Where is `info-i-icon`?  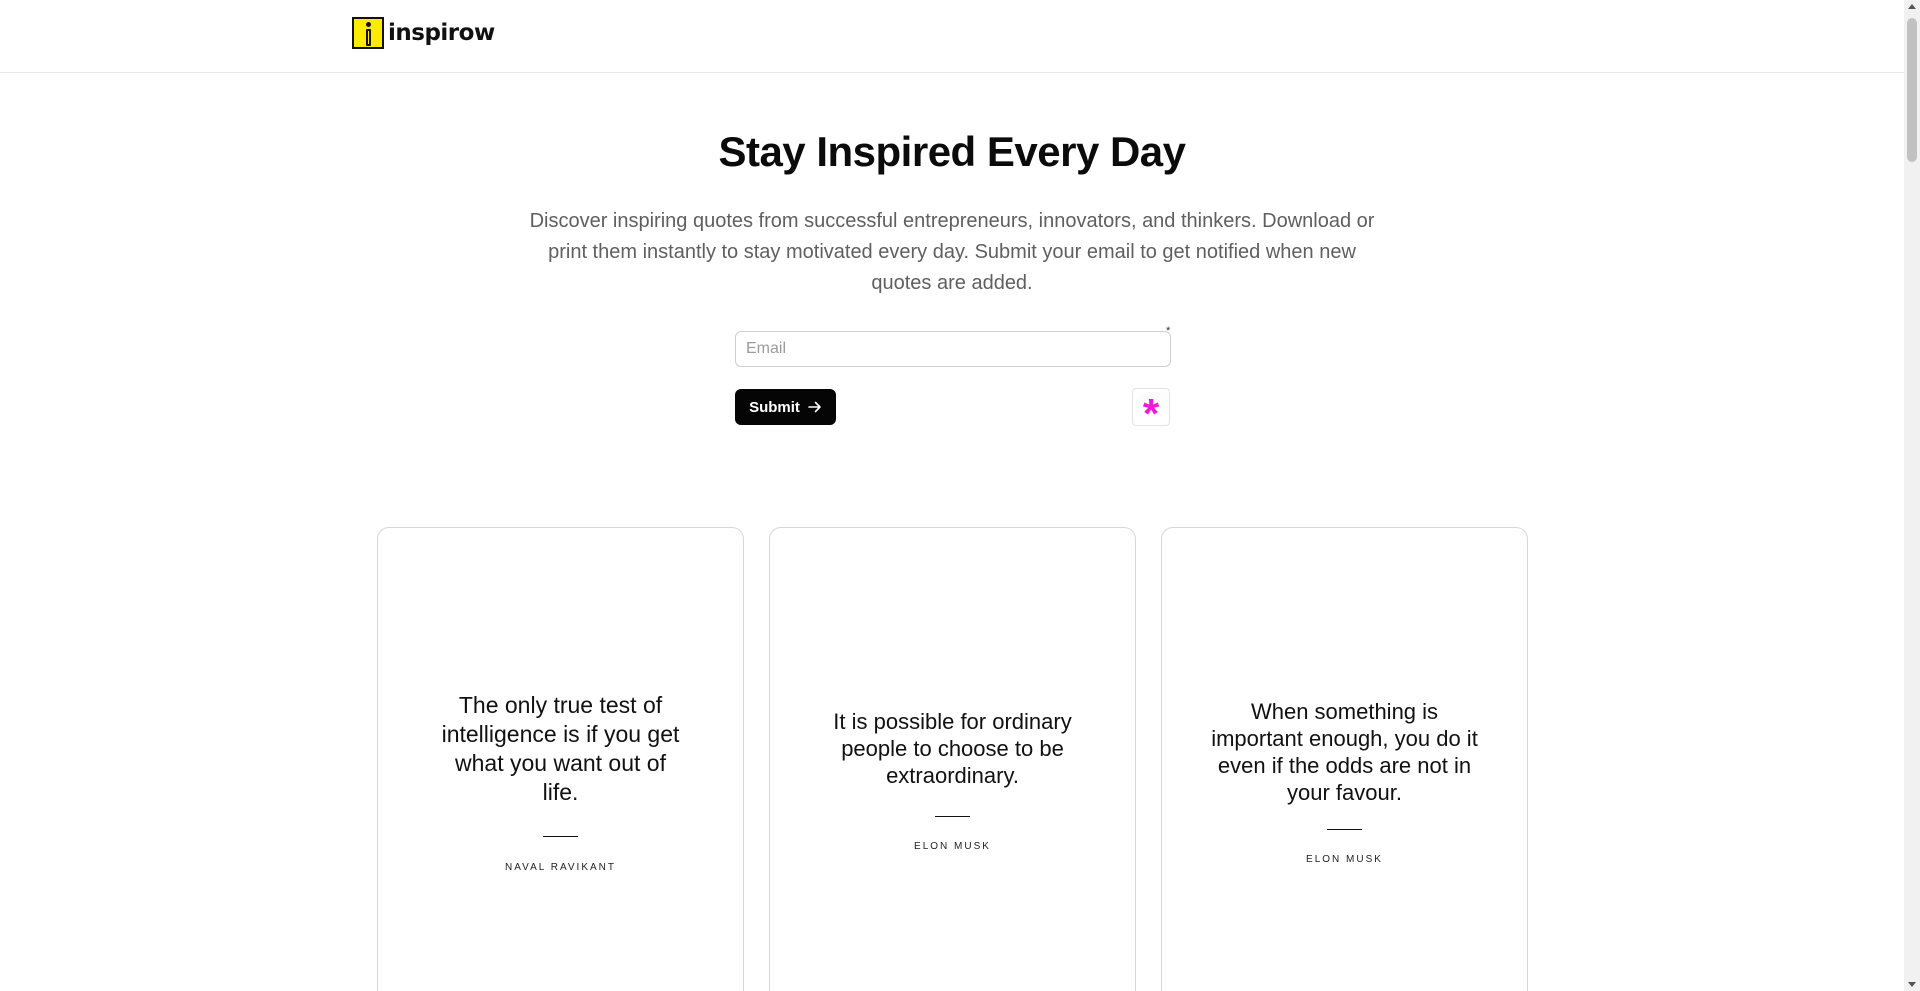 info-i-icon is located at coordinates (368, 33).